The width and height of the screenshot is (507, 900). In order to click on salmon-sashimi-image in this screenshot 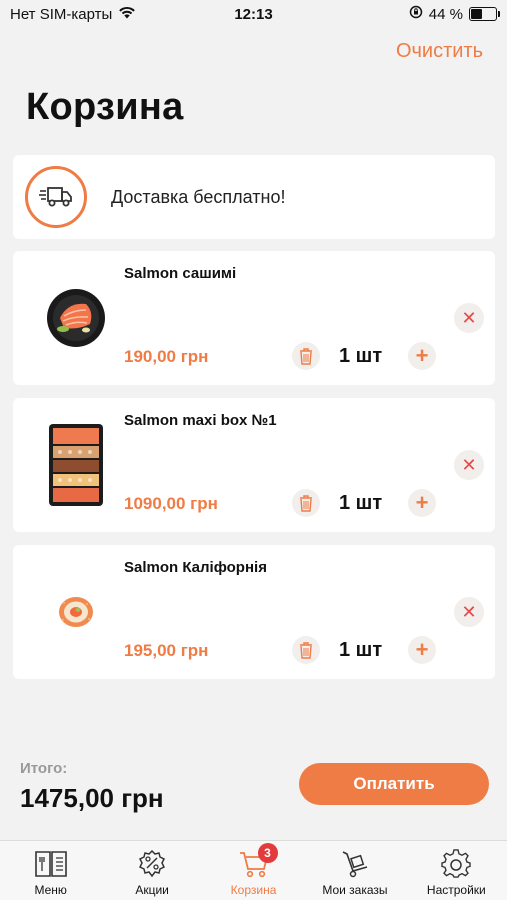, I will do `click(76, 318)`.